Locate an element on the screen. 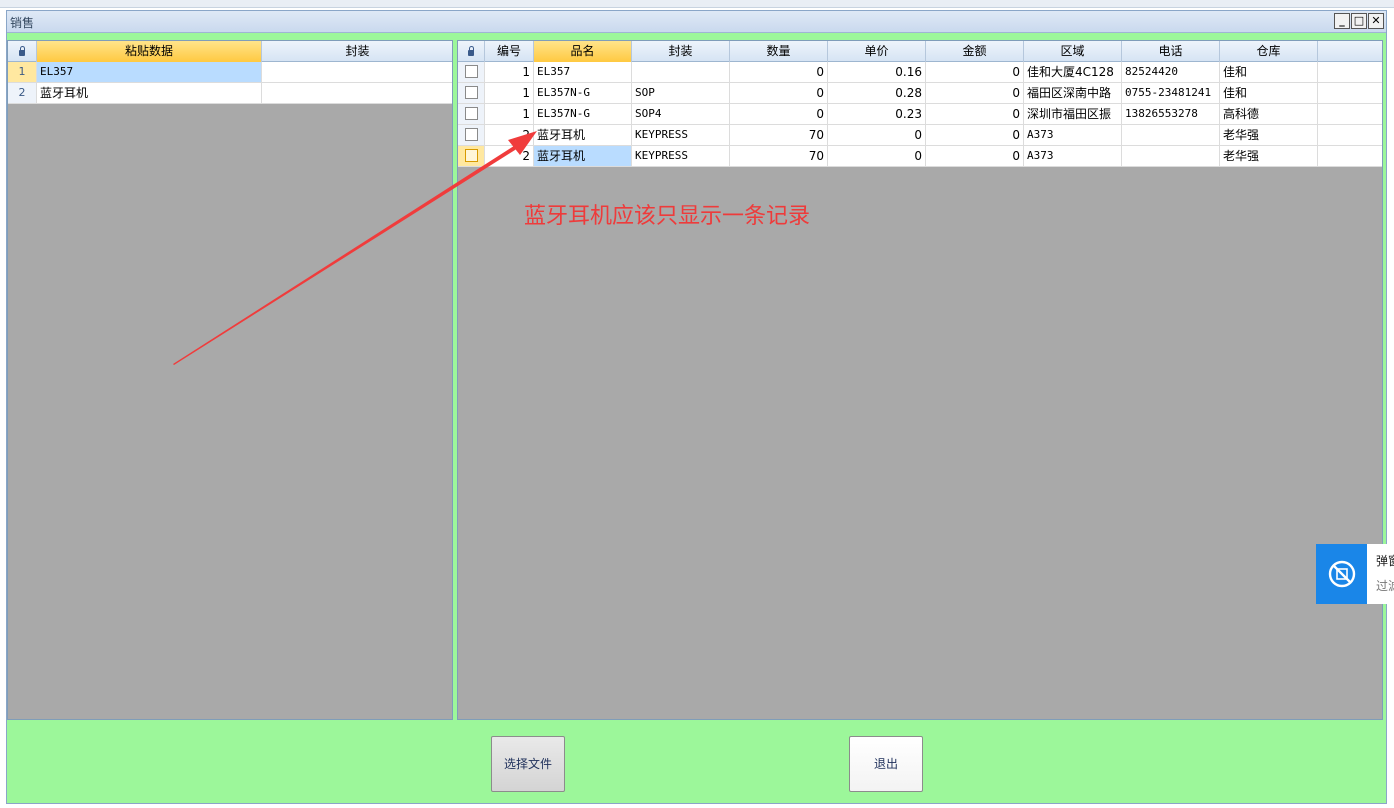 The width and height of the screenshot is (1394, 808). maximize-button: □ is located at coordinates (1359, 21).